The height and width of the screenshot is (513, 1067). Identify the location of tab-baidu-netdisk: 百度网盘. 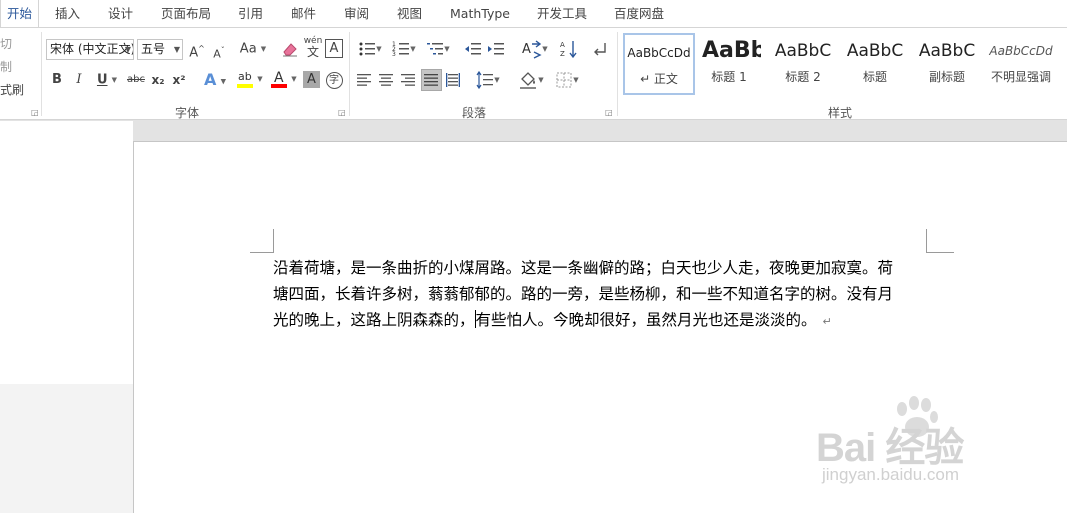
(639, 13).